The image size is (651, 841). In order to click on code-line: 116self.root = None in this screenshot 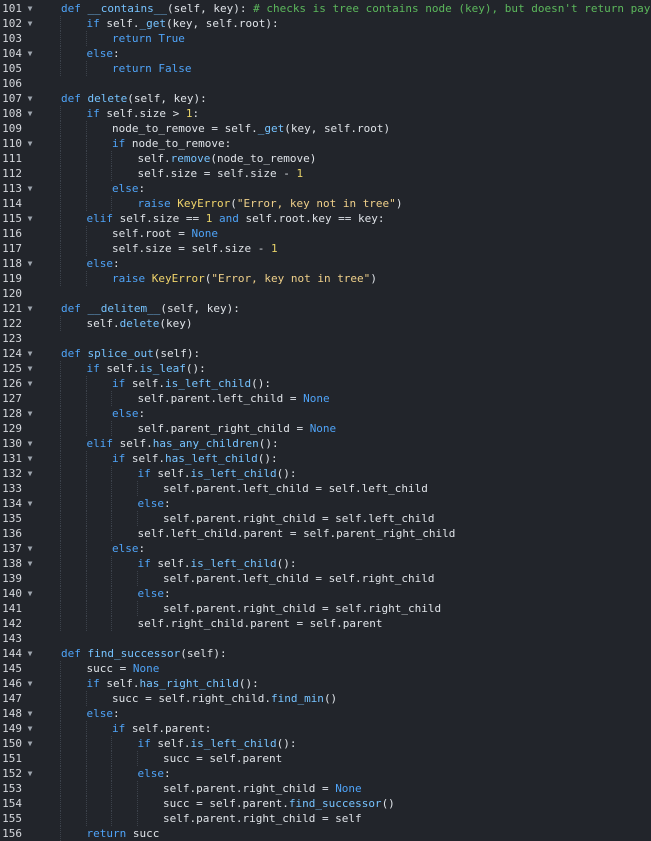, I will do `click(325, 233)`.